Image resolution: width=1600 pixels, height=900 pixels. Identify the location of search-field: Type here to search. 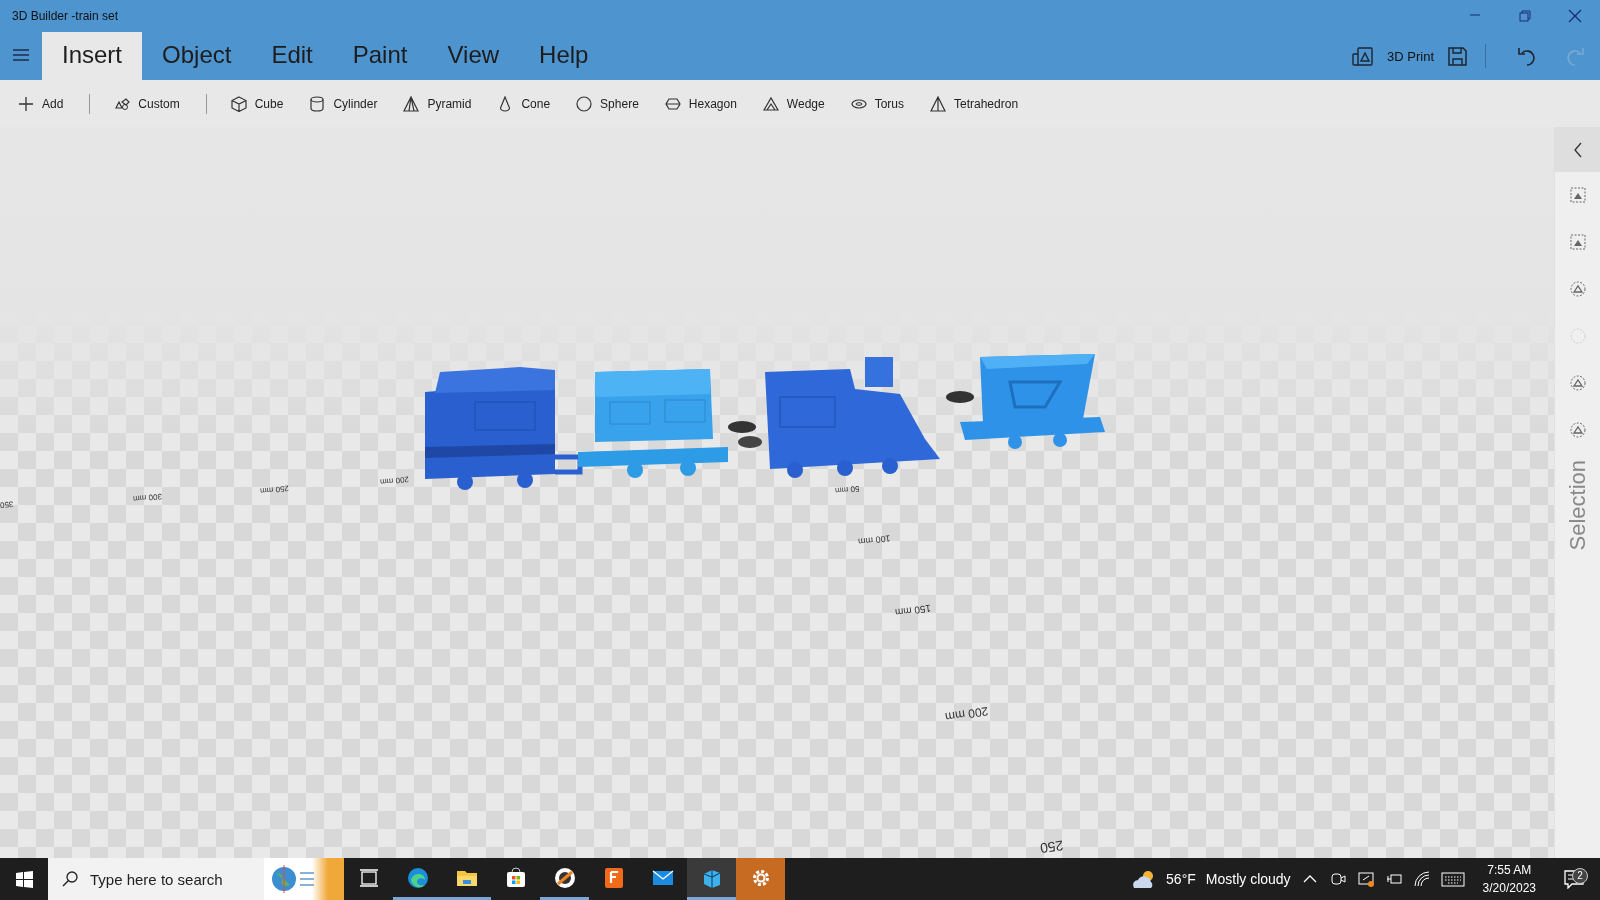
(156, 879).